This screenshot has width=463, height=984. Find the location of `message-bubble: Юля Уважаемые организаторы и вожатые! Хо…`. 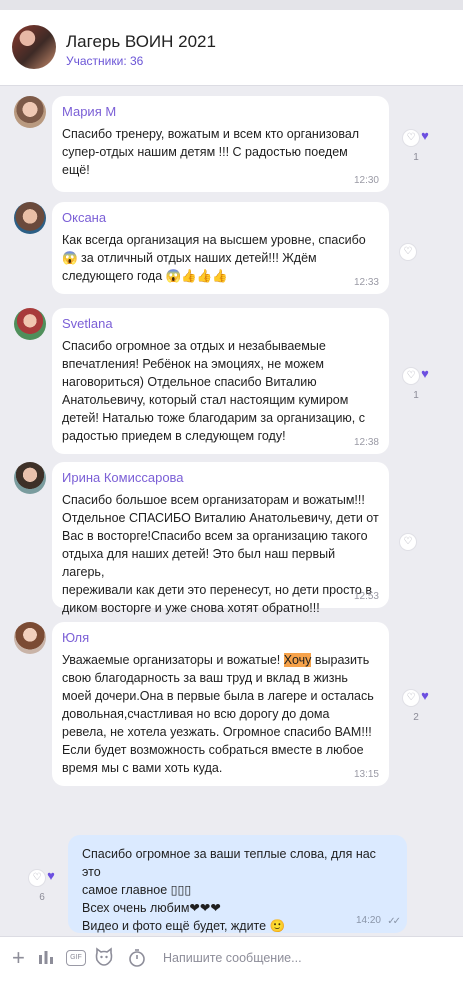

message-bubble: Юля Уважаемые организаторы и вожатые! Хо… is located at coordinates (220, 704).